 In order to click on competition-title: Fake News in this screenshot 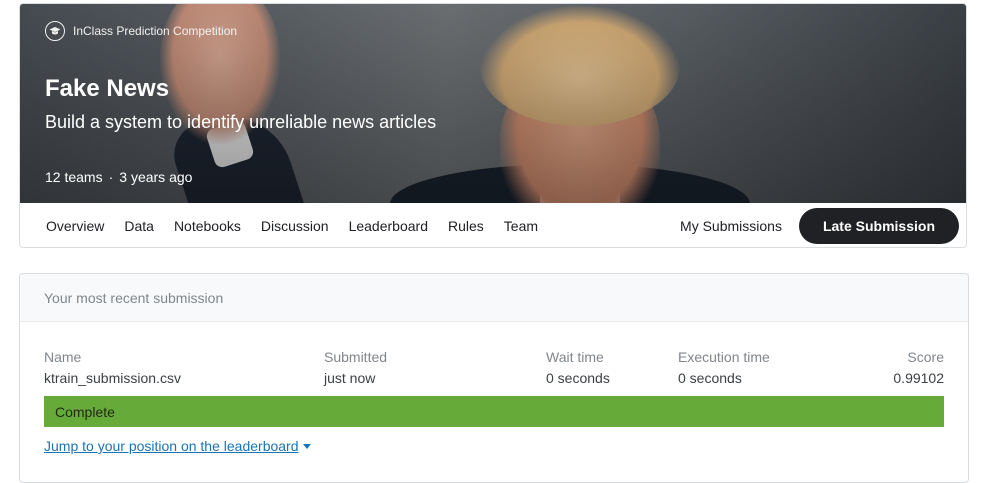, I will do `click(107, 88)`.